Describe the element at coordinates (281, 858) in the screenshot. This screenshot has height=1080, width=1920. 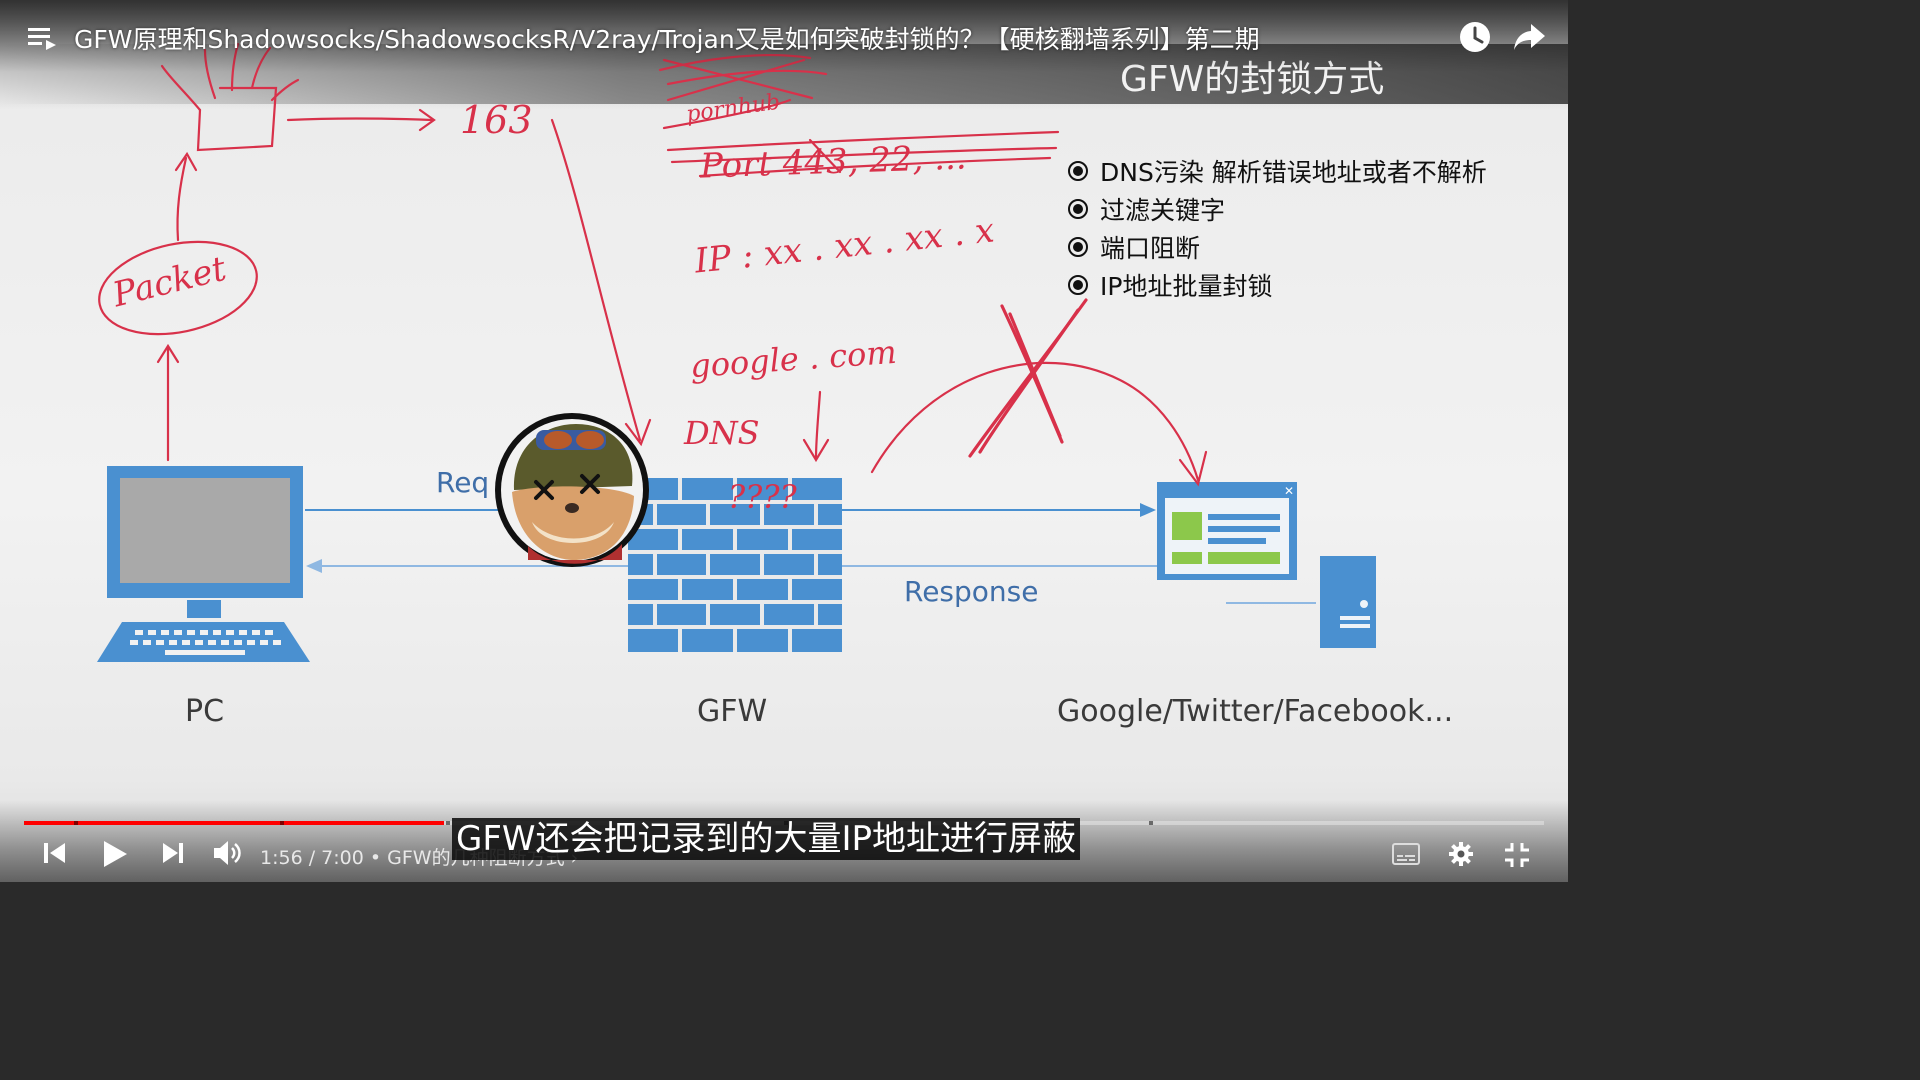
I see `time-current: 1:56` at that location.